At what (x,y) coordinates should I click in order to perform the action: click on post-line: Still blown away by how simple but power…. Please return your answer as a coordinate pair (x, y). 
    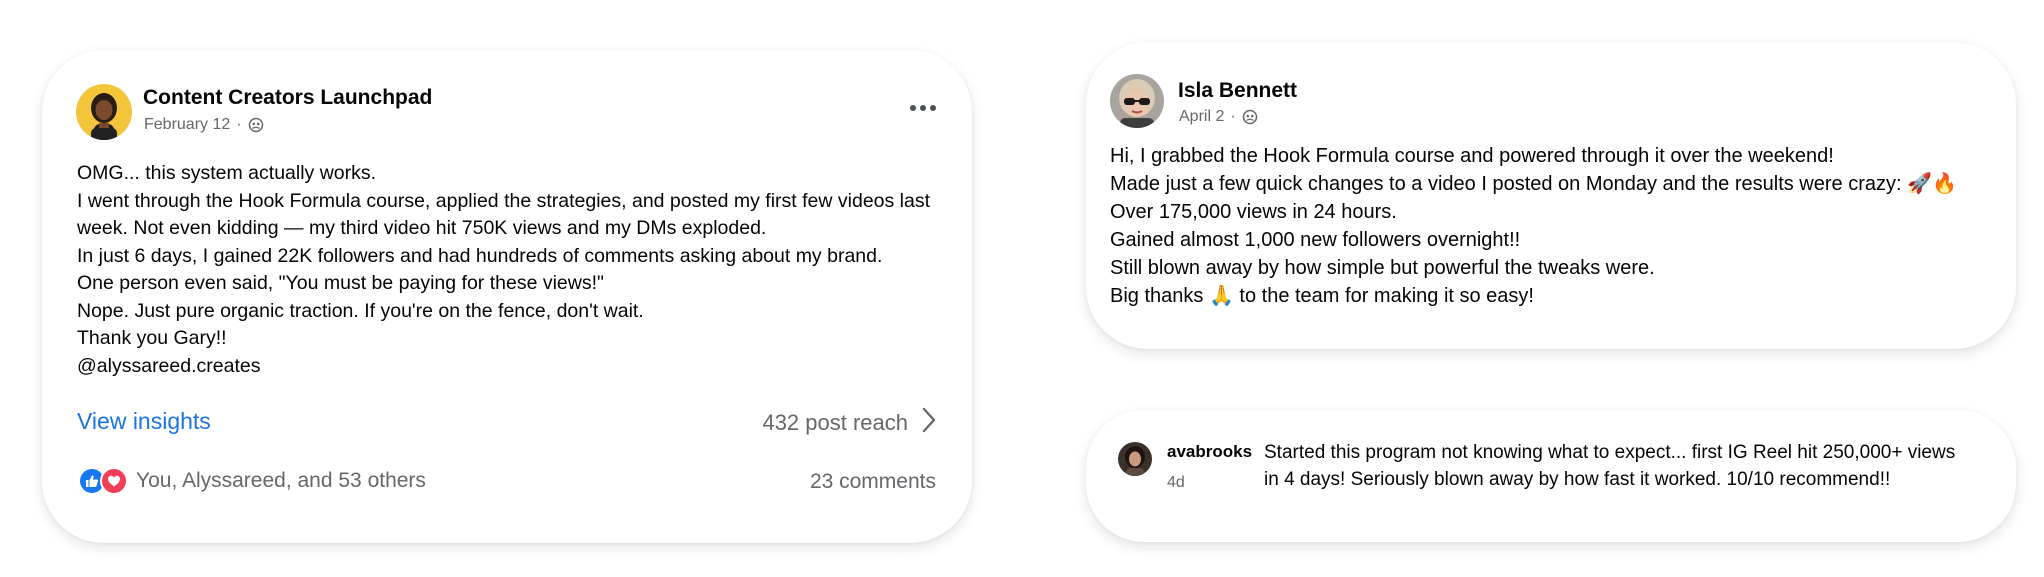
    Looking at the image, I should click on (1382, 268).